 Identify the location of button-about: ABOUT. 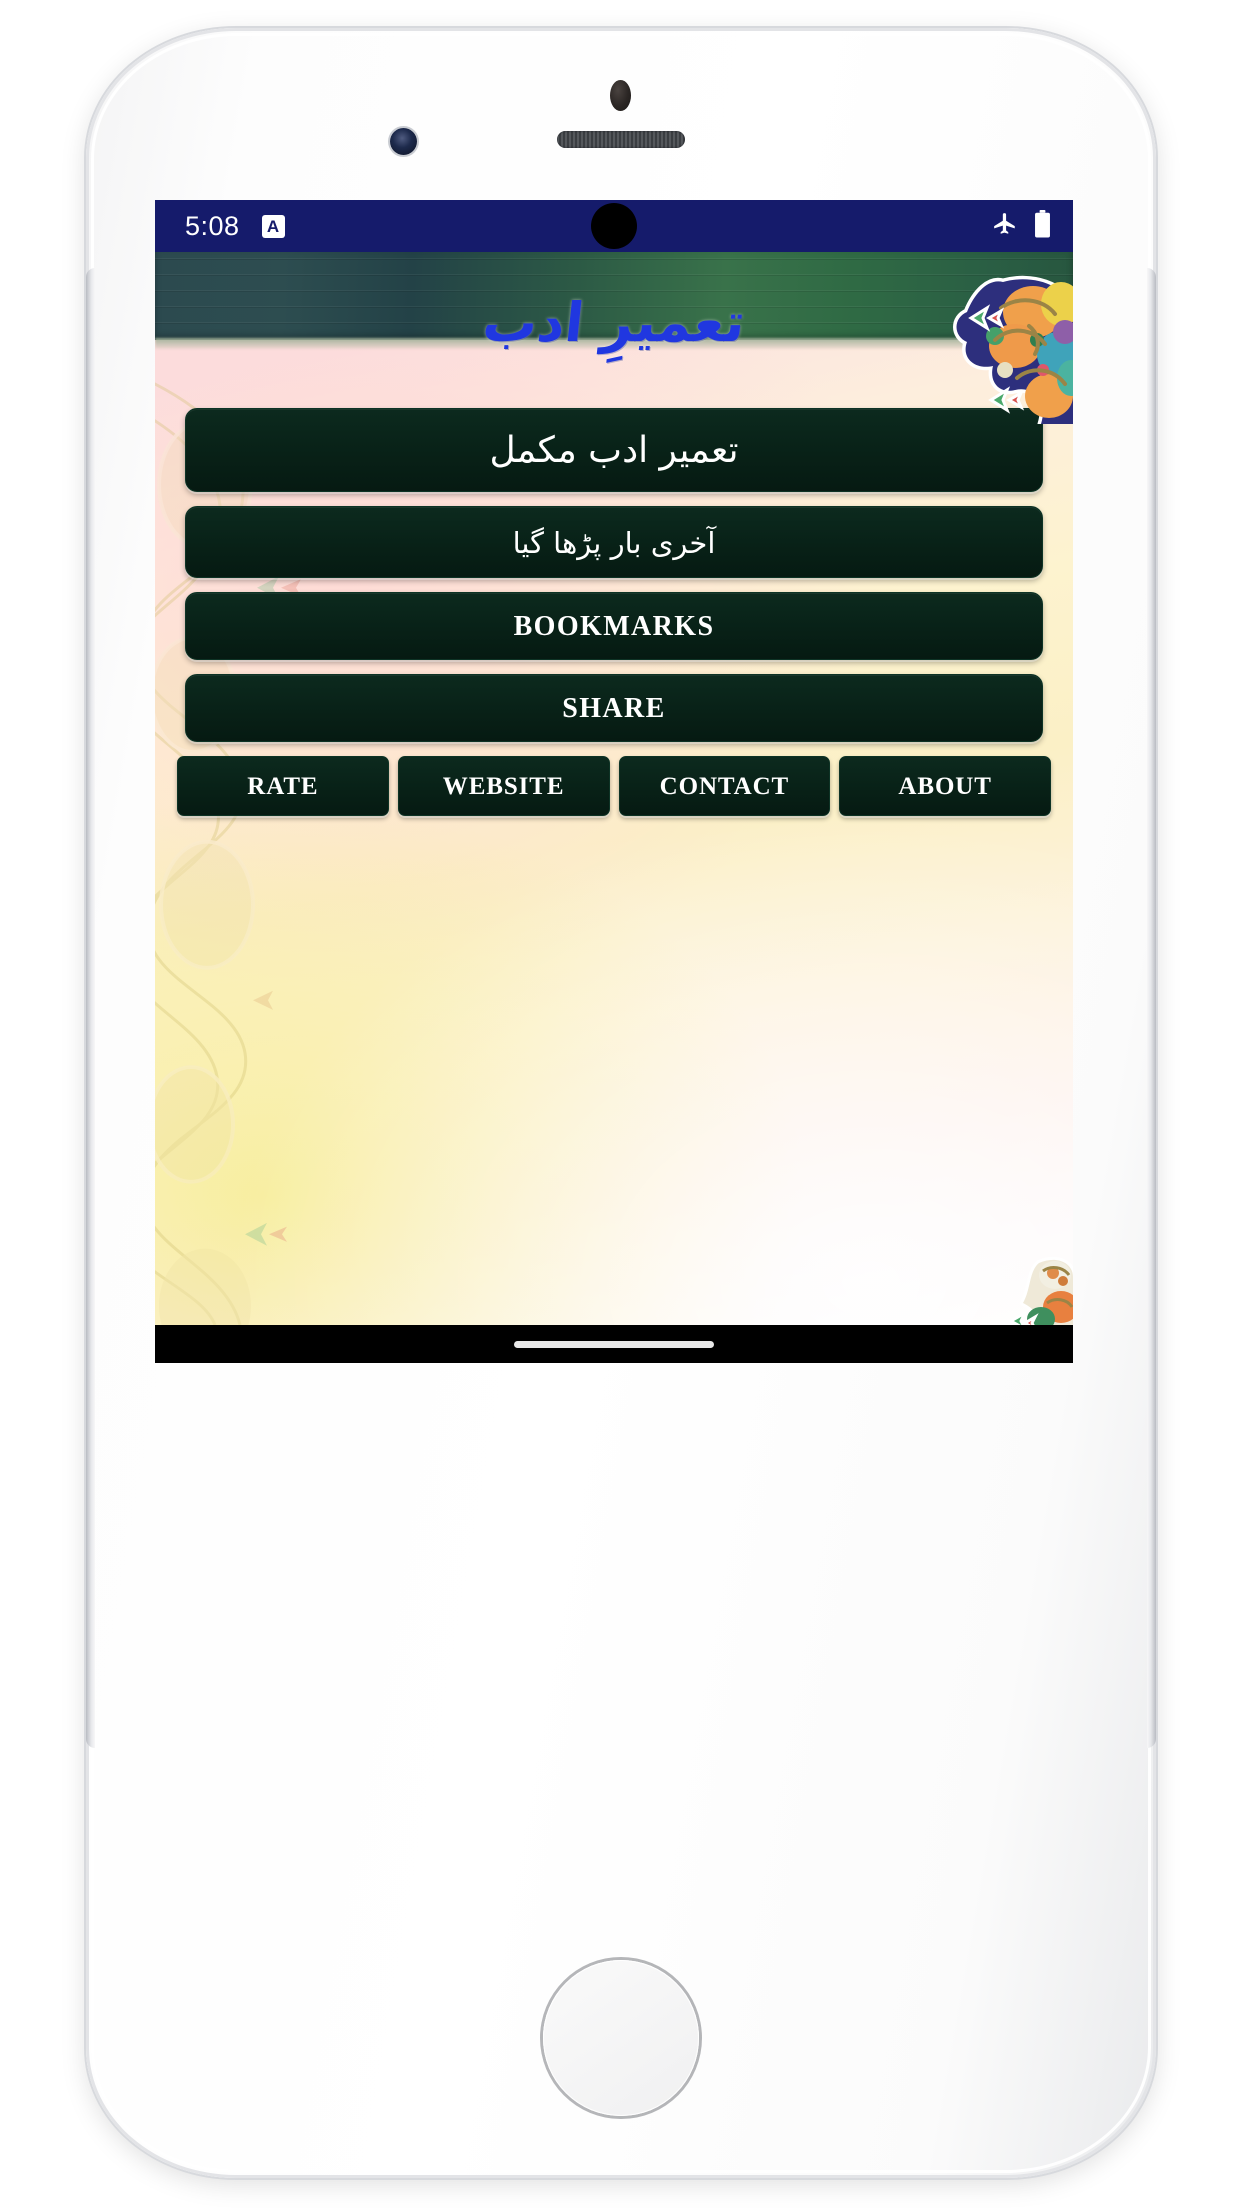
(945, 786).